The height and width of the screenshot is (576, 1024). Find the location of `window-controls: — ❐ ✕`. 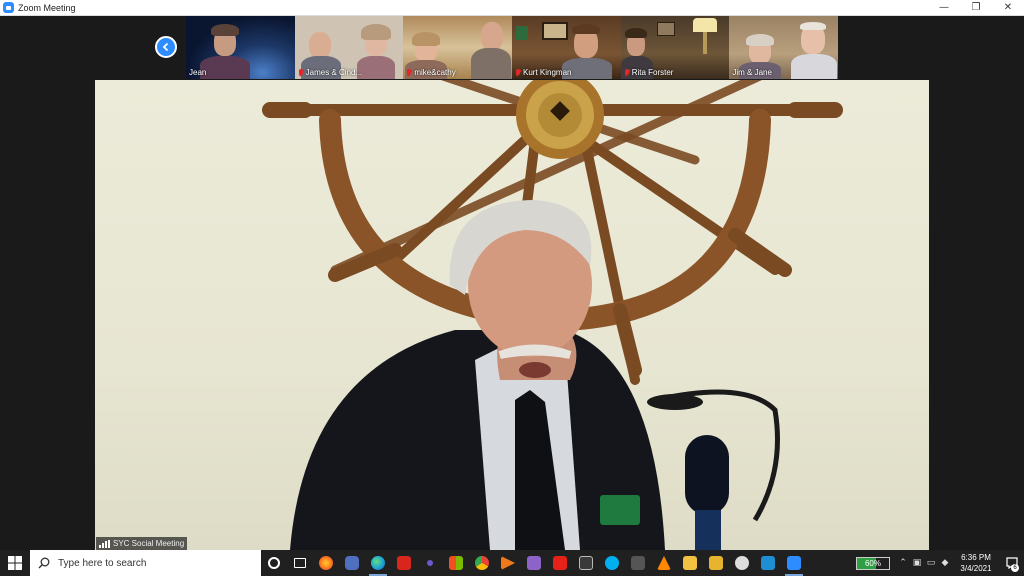

window-controls: — ❐ ✕ is located at coordinates (976, 8).